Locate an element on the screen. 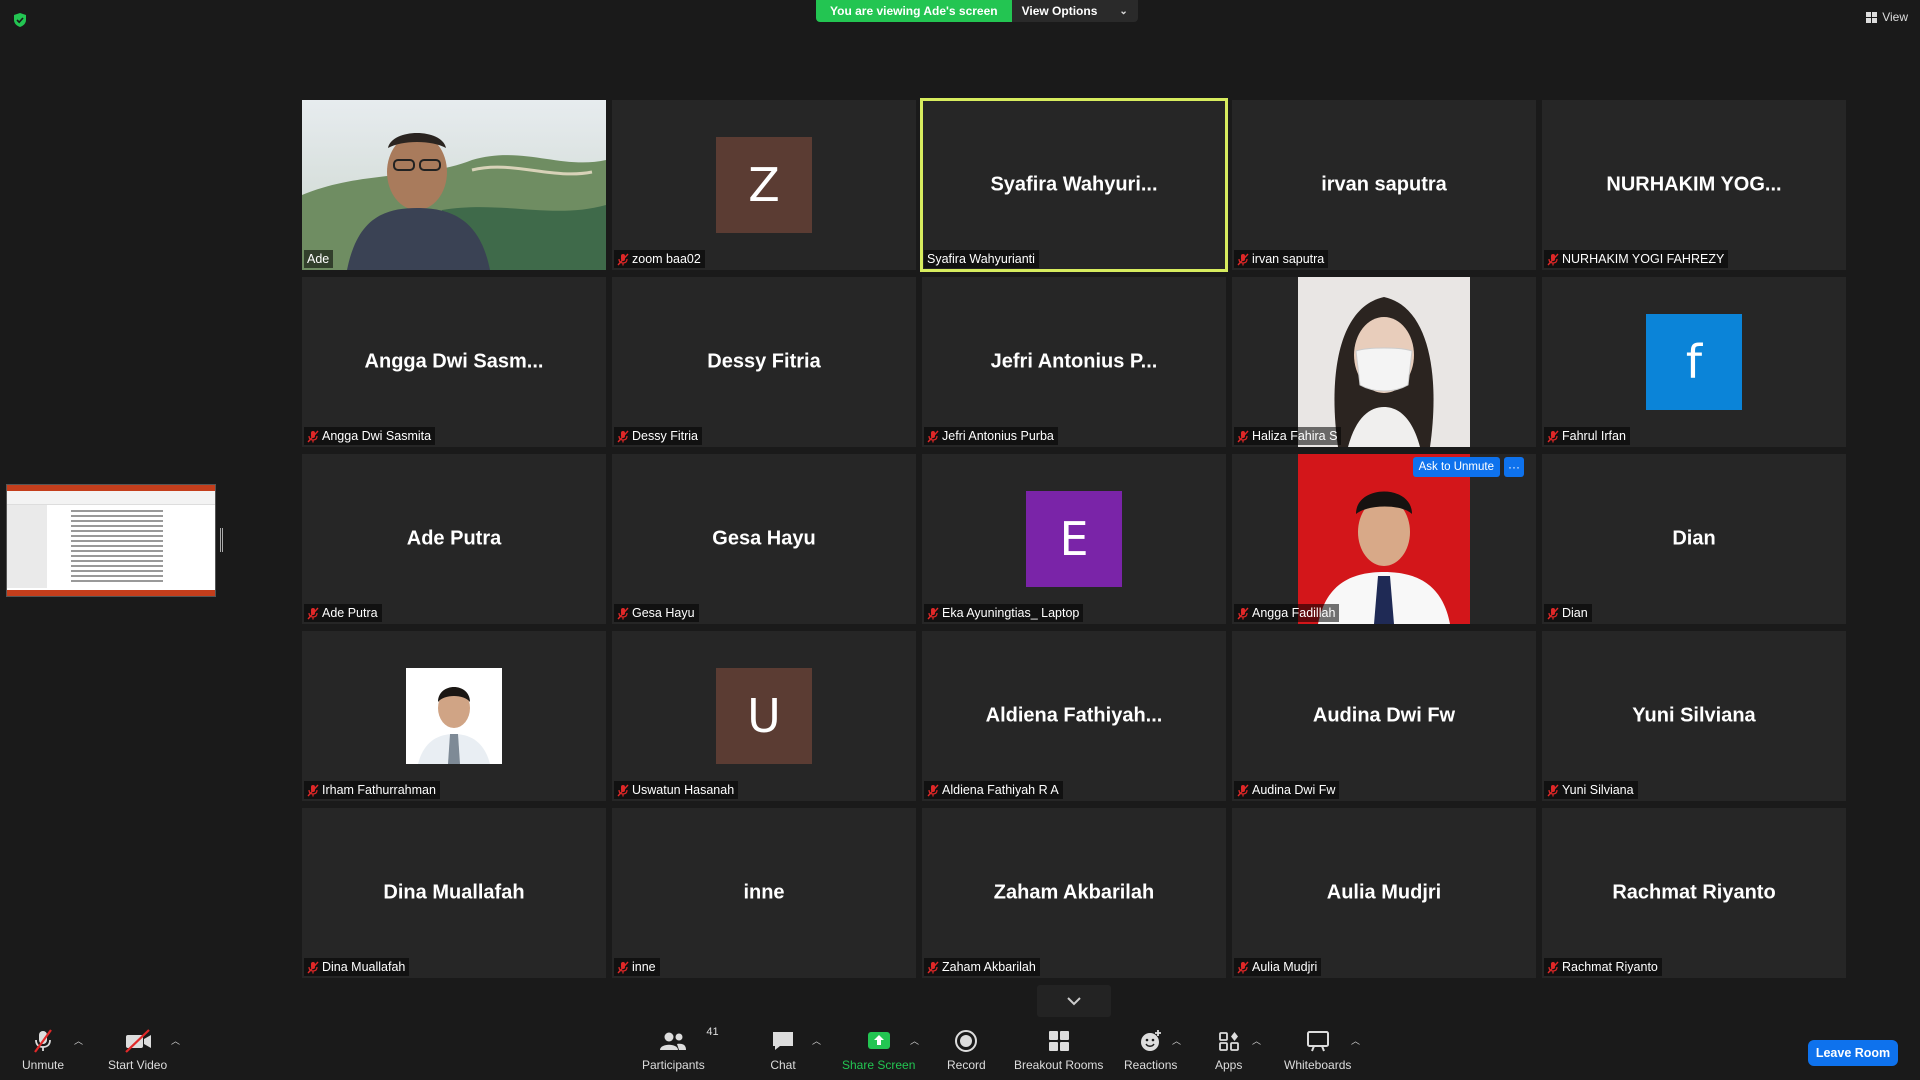  avatar: E is located at coordinates (1074, 539).